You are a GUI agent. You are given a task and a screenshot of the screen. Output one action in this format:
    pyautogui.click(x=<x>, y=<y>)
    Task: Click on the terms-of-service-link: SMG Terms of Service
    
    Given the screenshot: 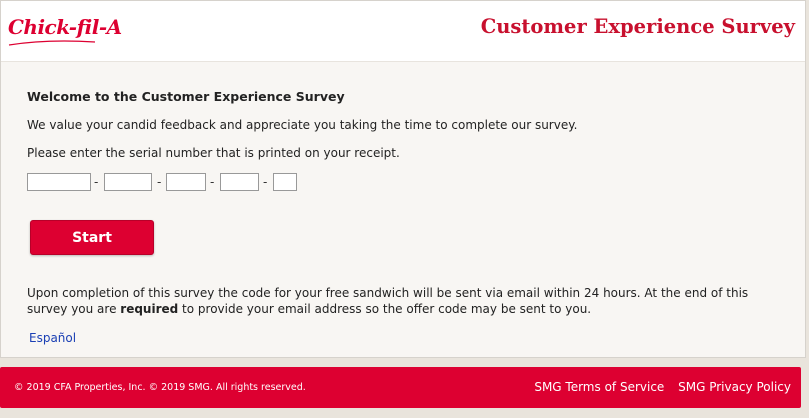 What is the action you would take?
    pyautogui.click(x=599, y=387)
    